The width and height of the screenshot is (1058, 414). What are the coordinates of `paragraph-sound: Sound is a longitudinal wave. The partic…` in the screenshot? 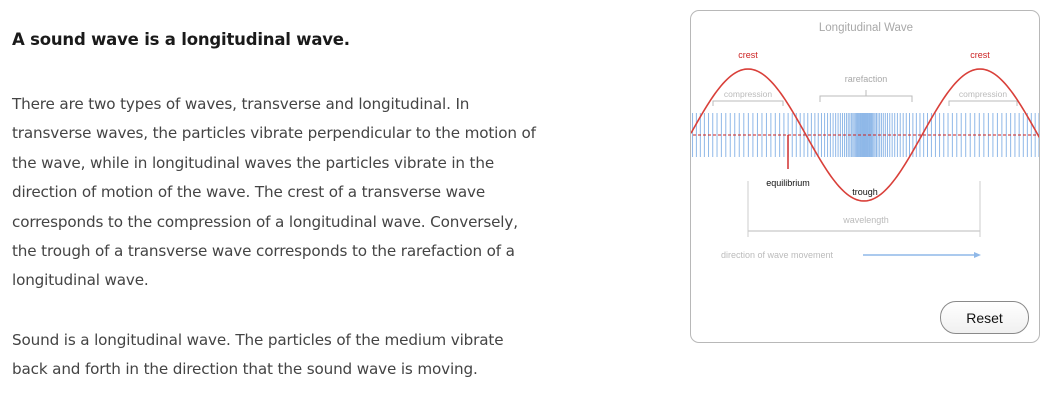 It's located at (258, 355).